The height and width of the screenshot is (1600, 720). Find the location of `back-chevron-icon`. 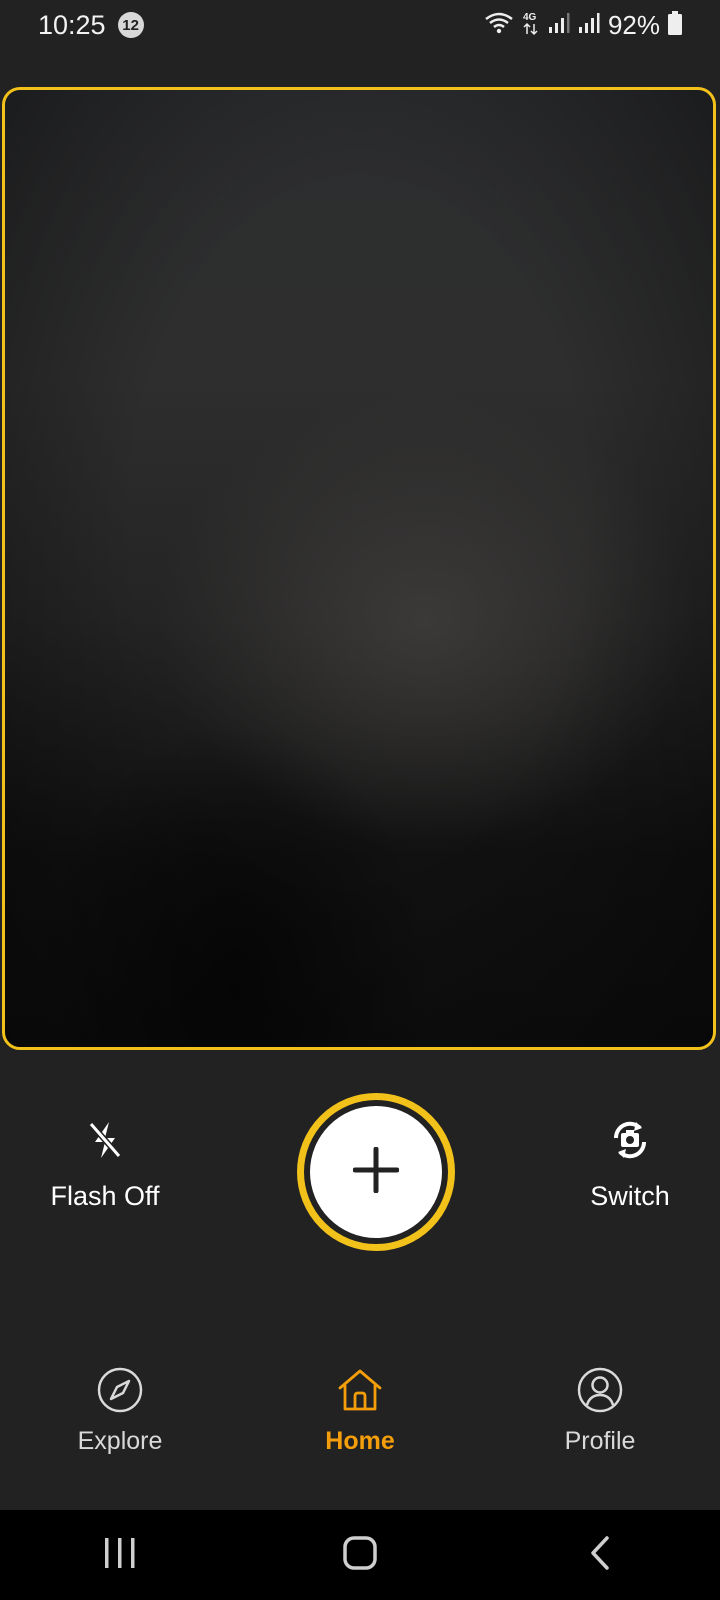

back-chevron-icon is located at coordinates (600, 1555).